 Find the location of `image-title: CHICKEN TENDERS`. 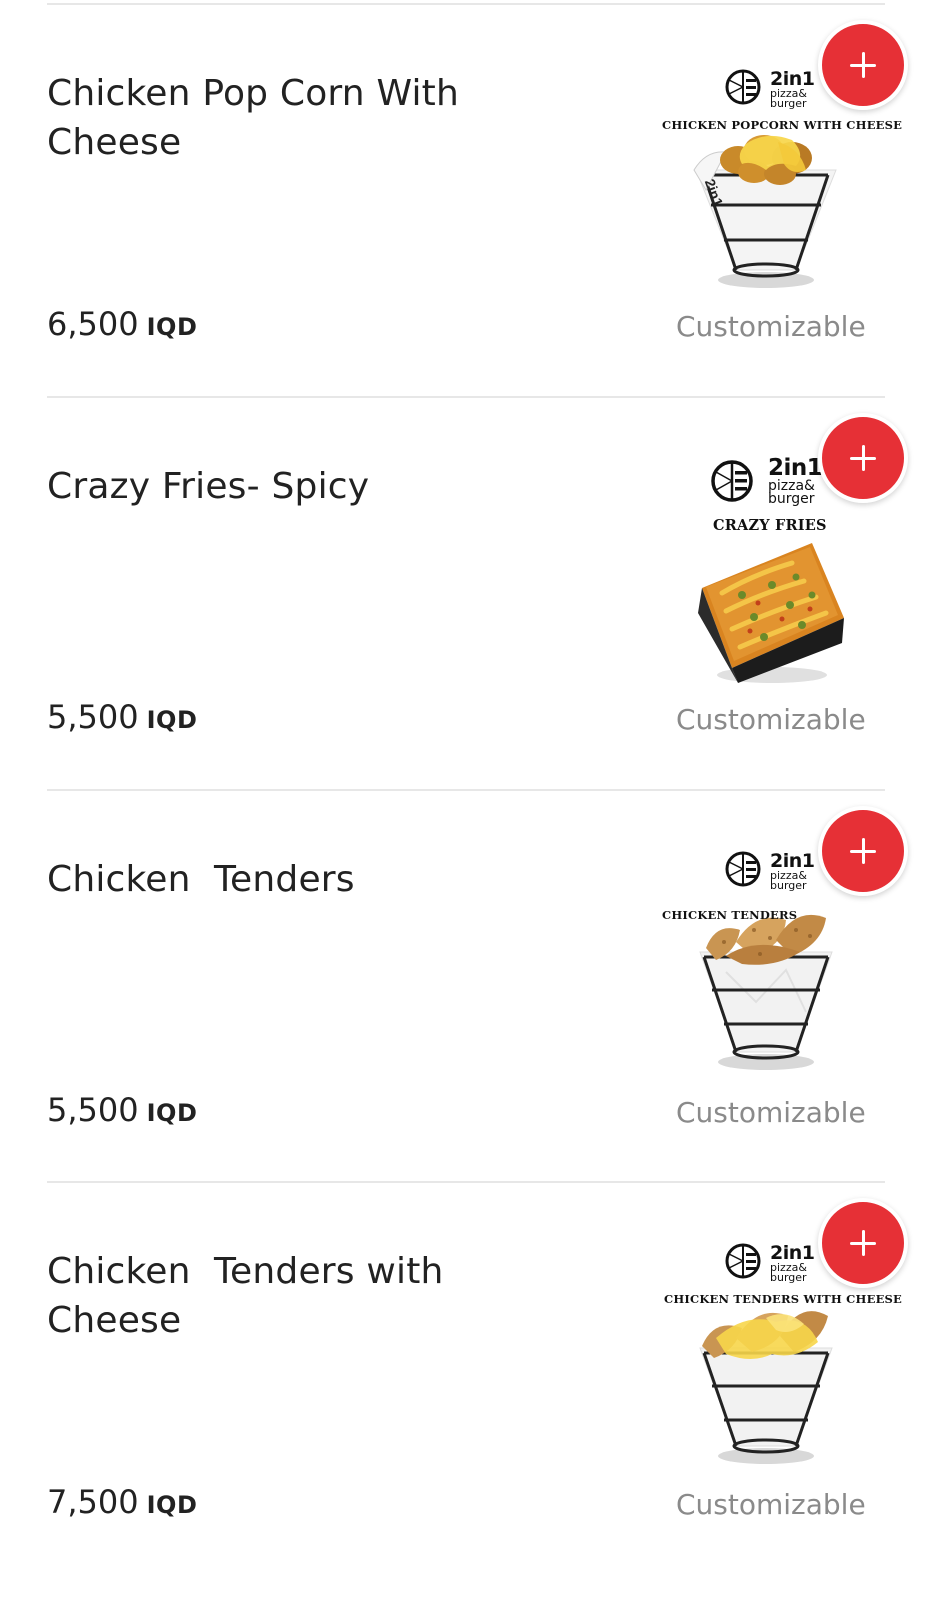

image-title: CHICKEN TENDERS is located at coordinates (730, 915).